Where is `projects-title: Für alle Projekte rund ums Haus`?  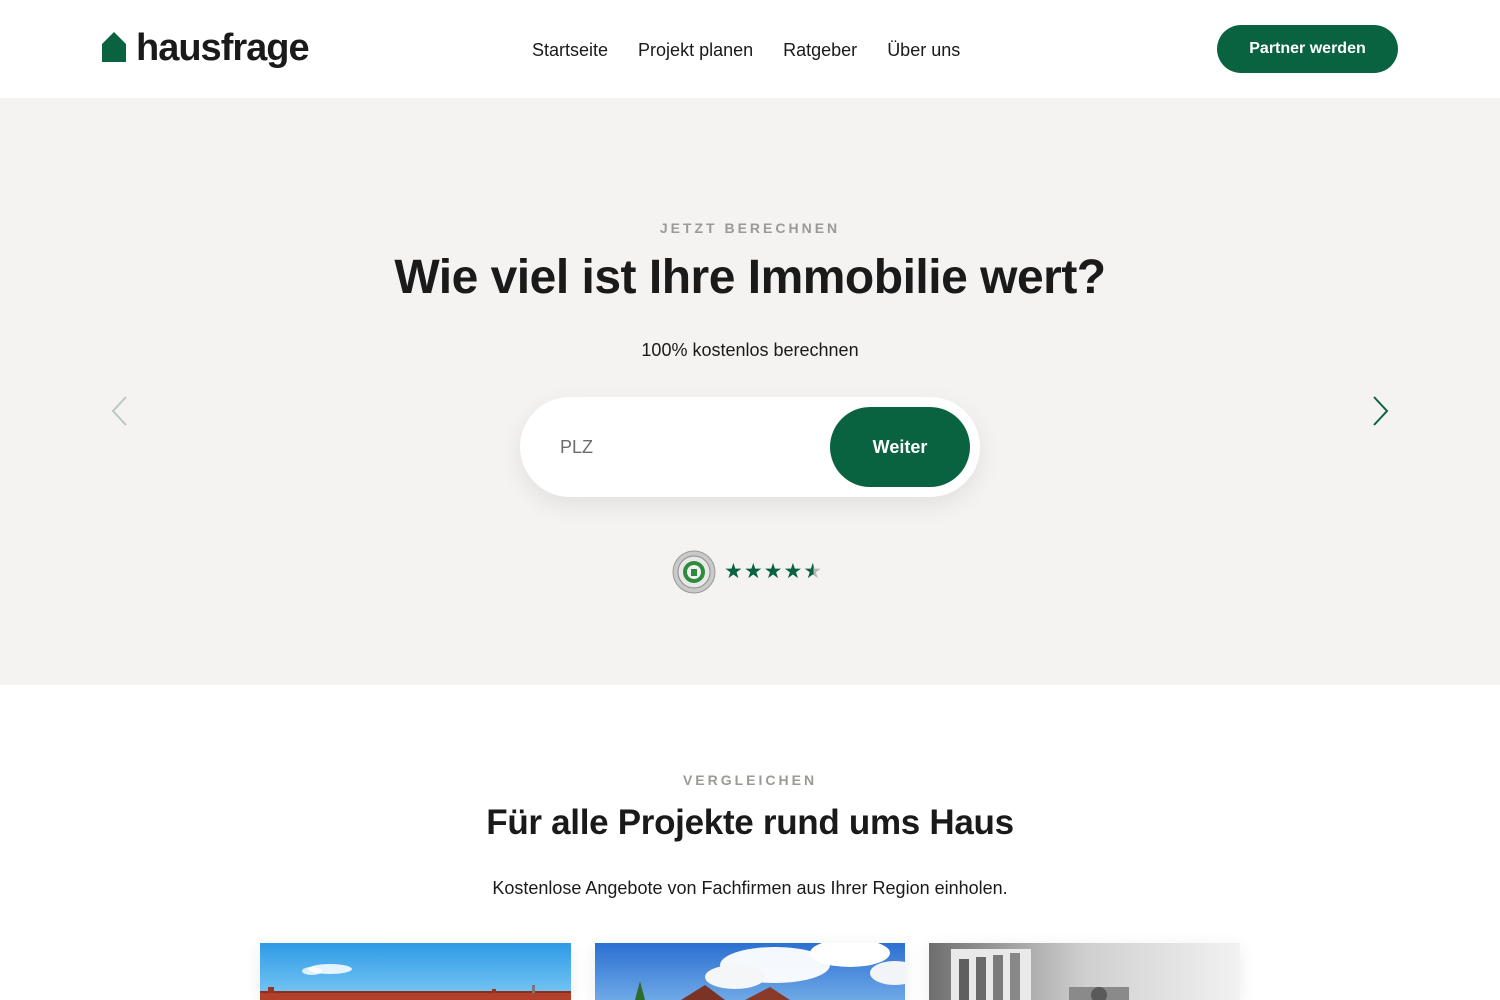 projects-title: Für alle Projekte rund ums Haus is located at coordinates (750, 822).